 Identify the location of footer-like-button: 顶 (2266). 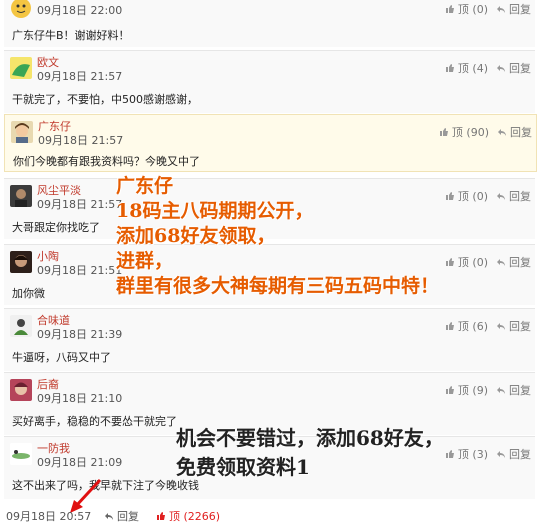
(188, 516).